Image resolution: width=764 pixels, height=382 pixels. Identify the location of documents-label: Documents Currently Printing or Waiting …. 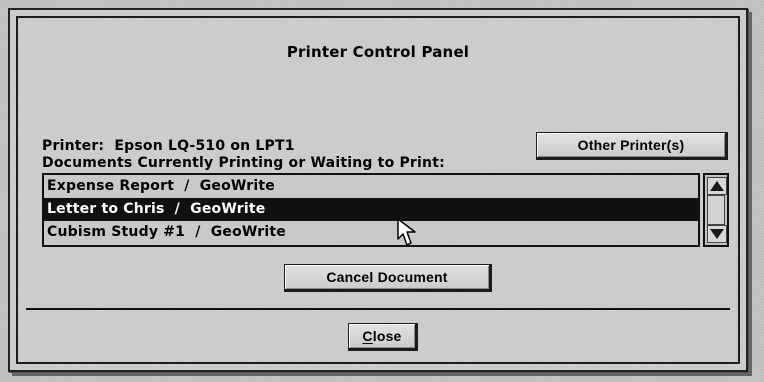
(243, 163).